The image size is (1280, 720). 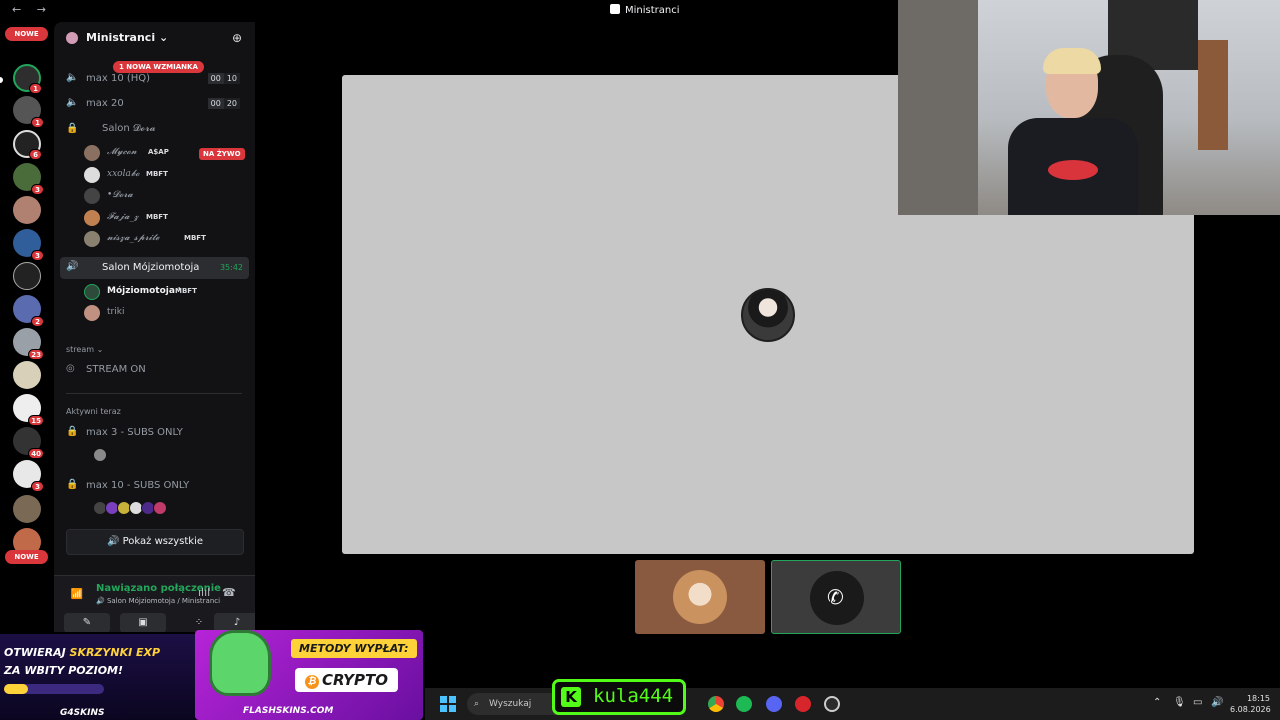 I want to click on user-count: 00 10, so click(x=223, y=78).